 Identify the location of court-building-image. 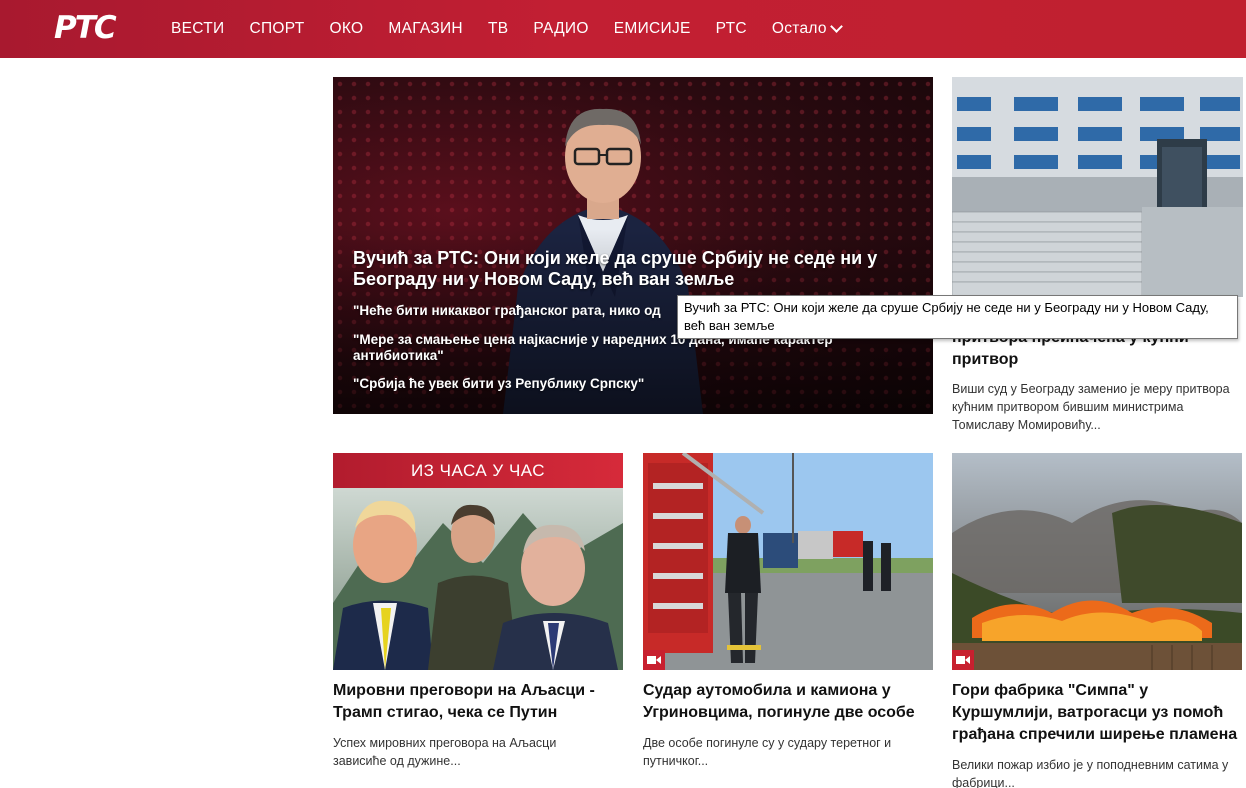
(1097, 187).